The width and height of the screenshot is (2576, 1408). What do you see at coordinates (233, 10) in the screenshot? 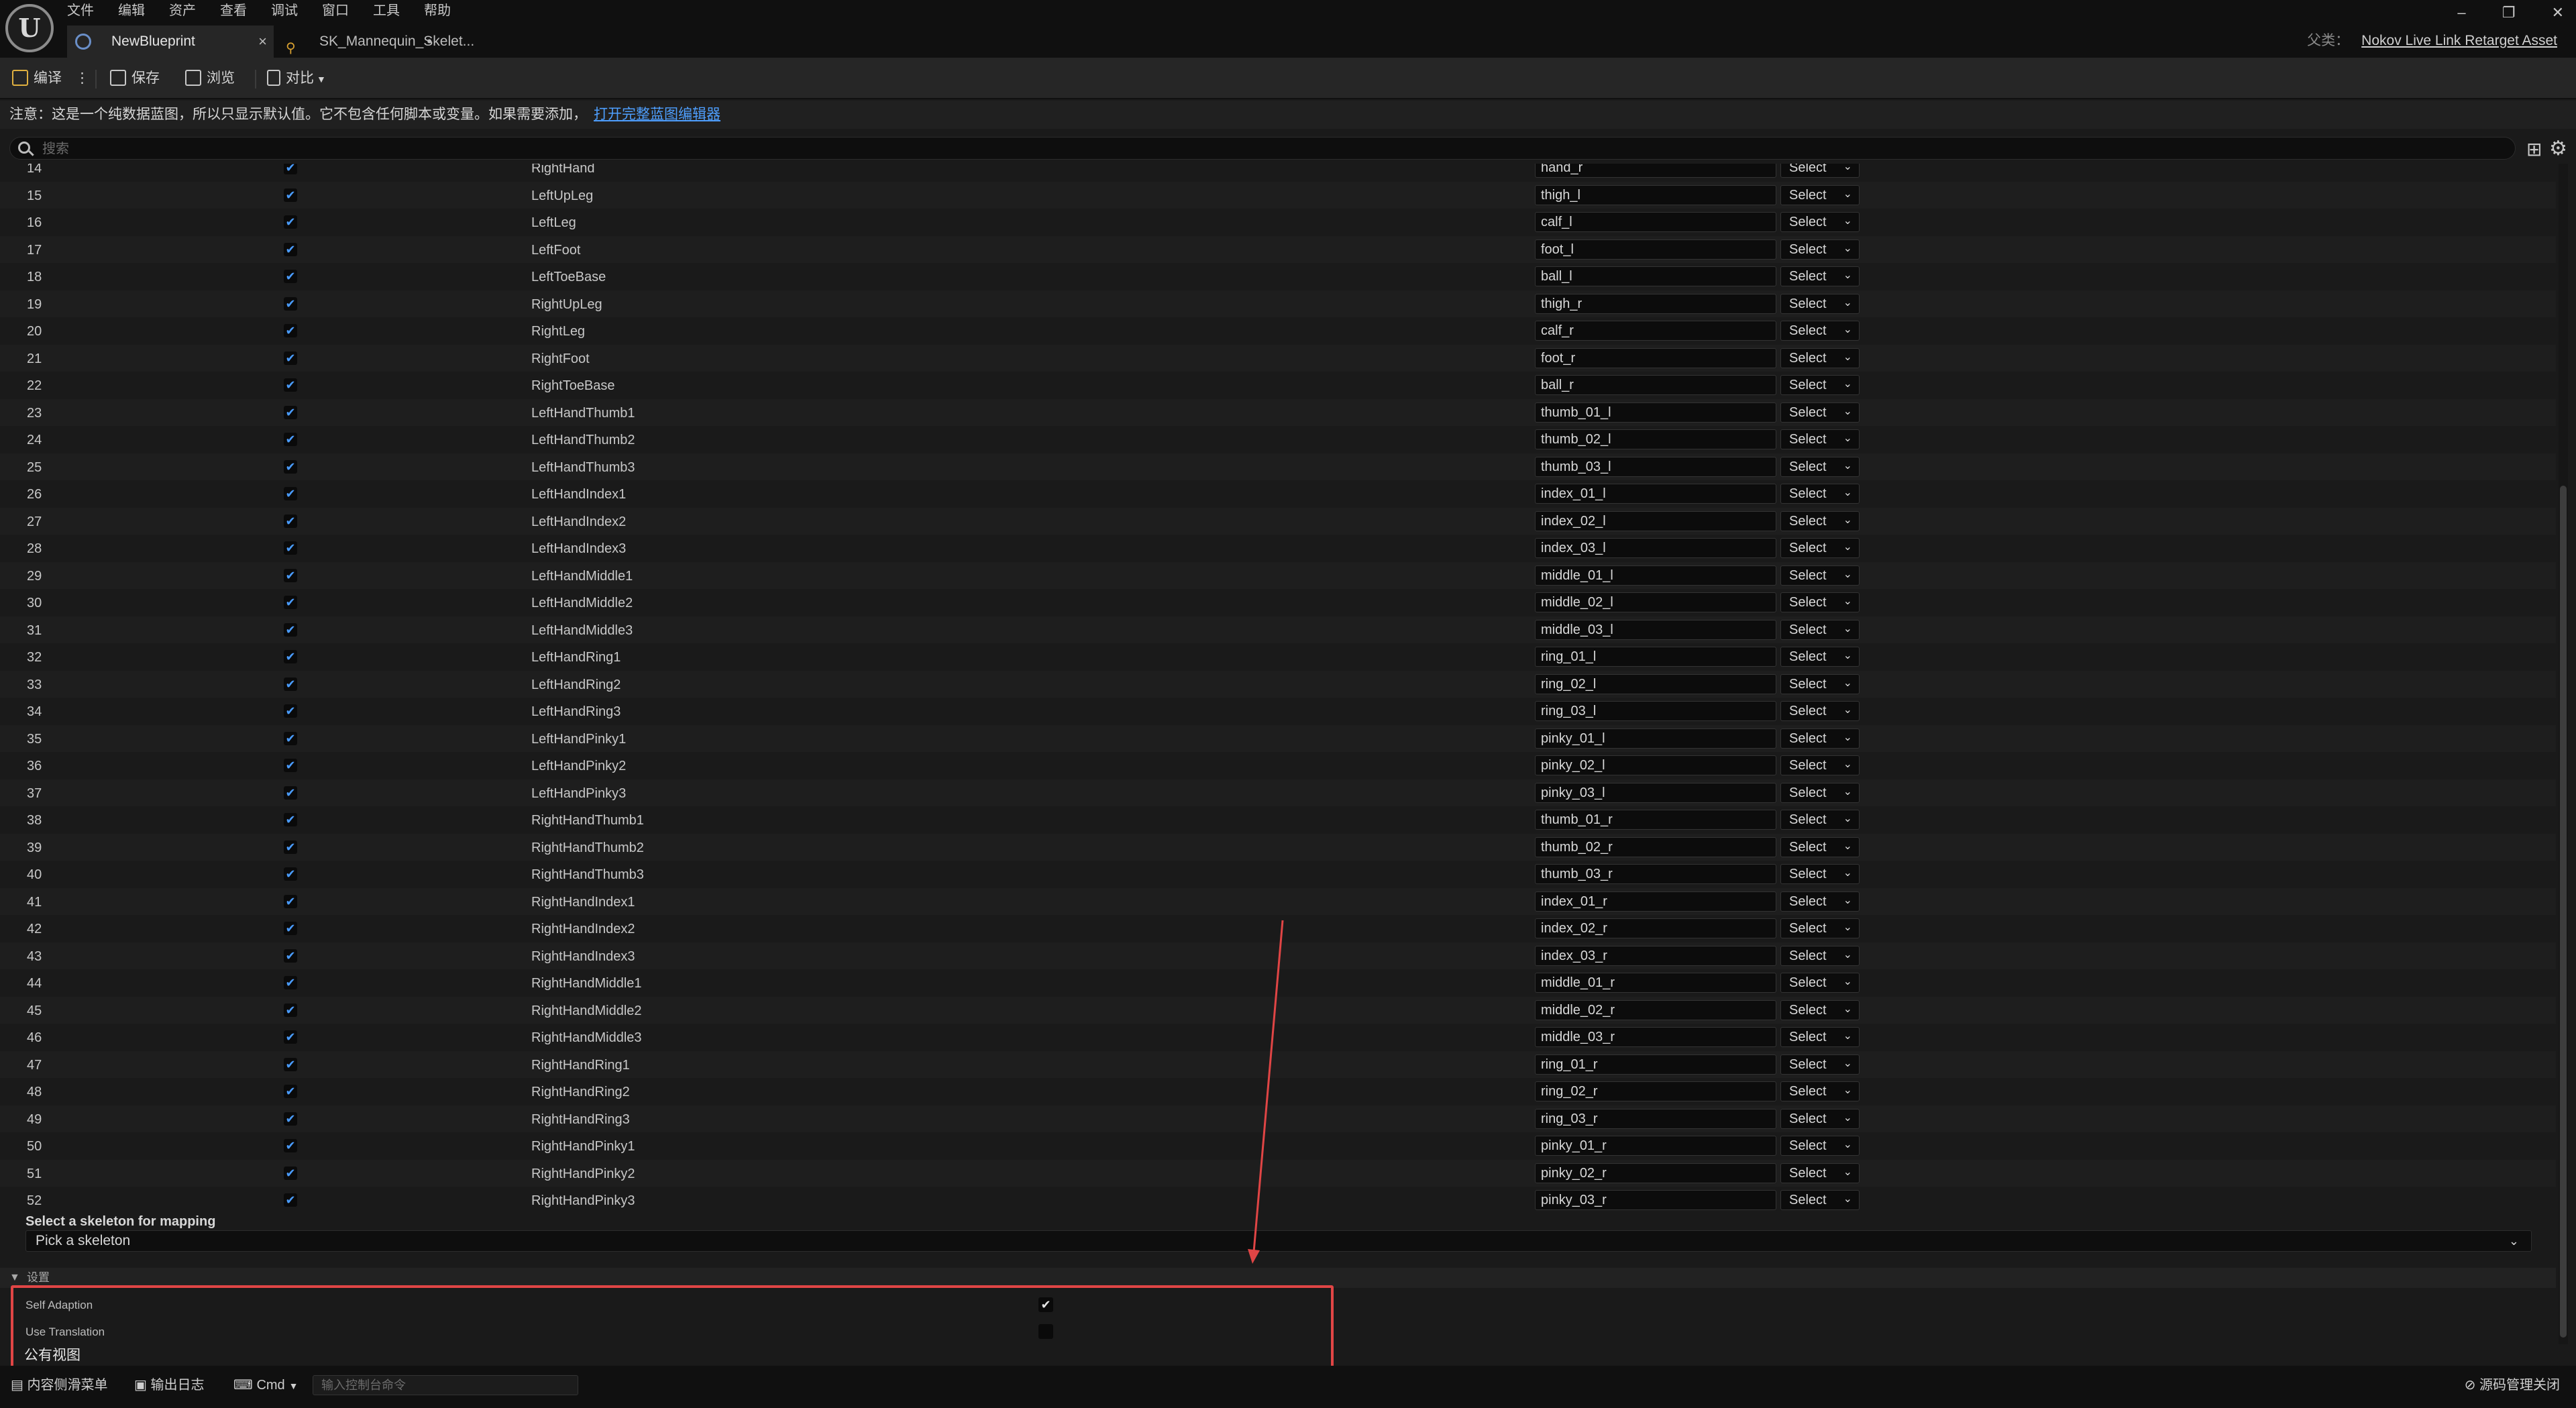
I see `menu-item: 查看` at bounding box center [233, 10].